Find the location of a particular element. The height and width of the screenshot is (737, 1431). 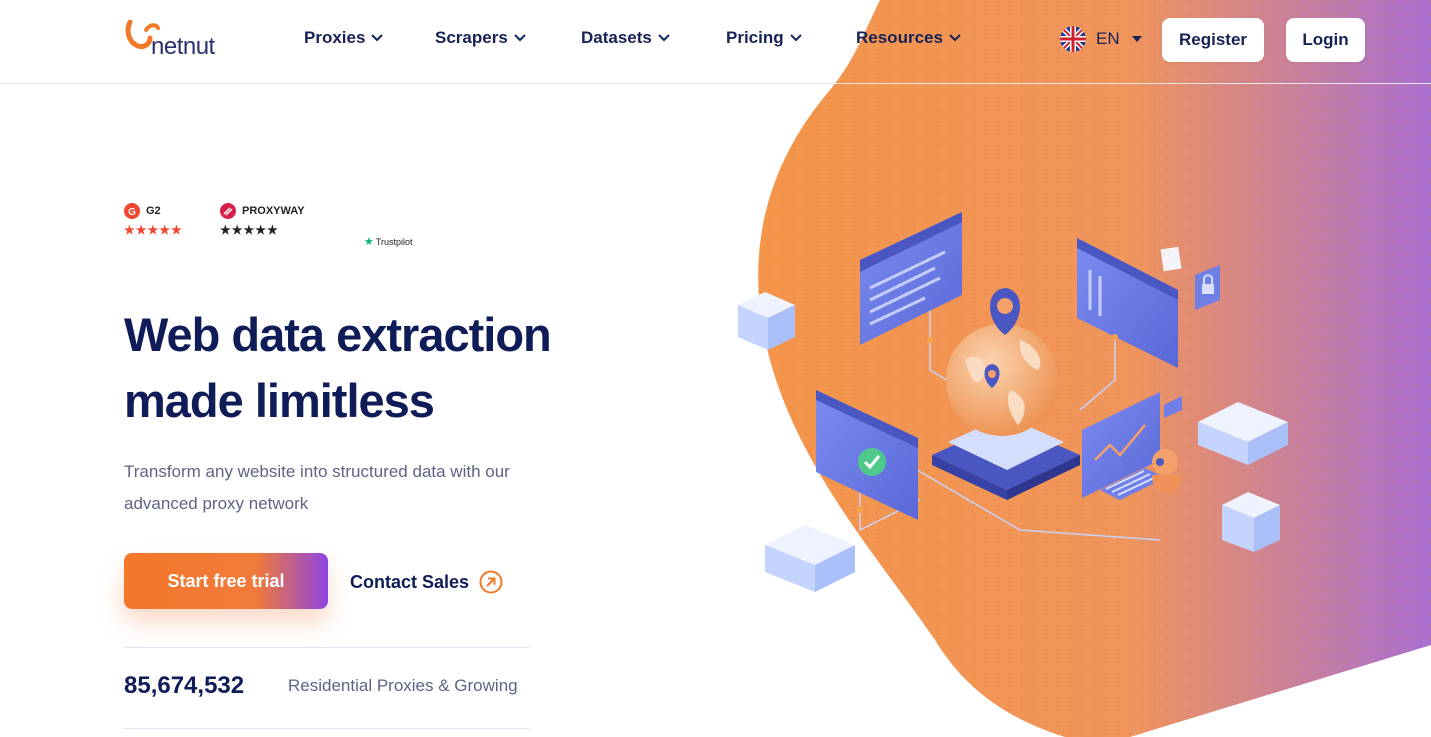

lock-icon is located at coordinates (1207, 287).